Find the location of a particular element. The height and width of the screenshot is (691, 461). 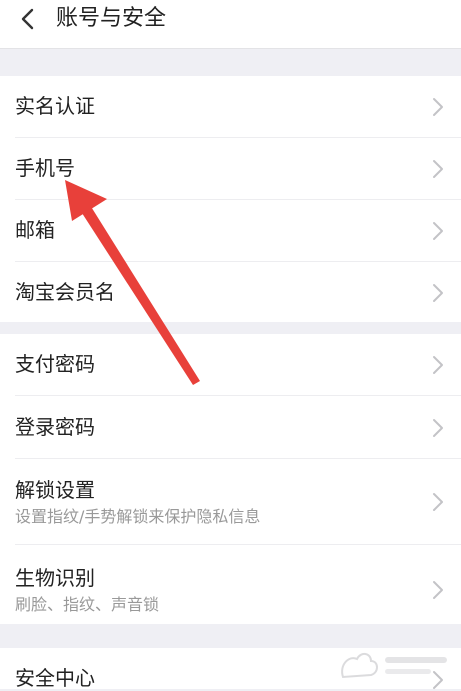

row-phone-number: 手机号 is located at coordinates (230, 168).